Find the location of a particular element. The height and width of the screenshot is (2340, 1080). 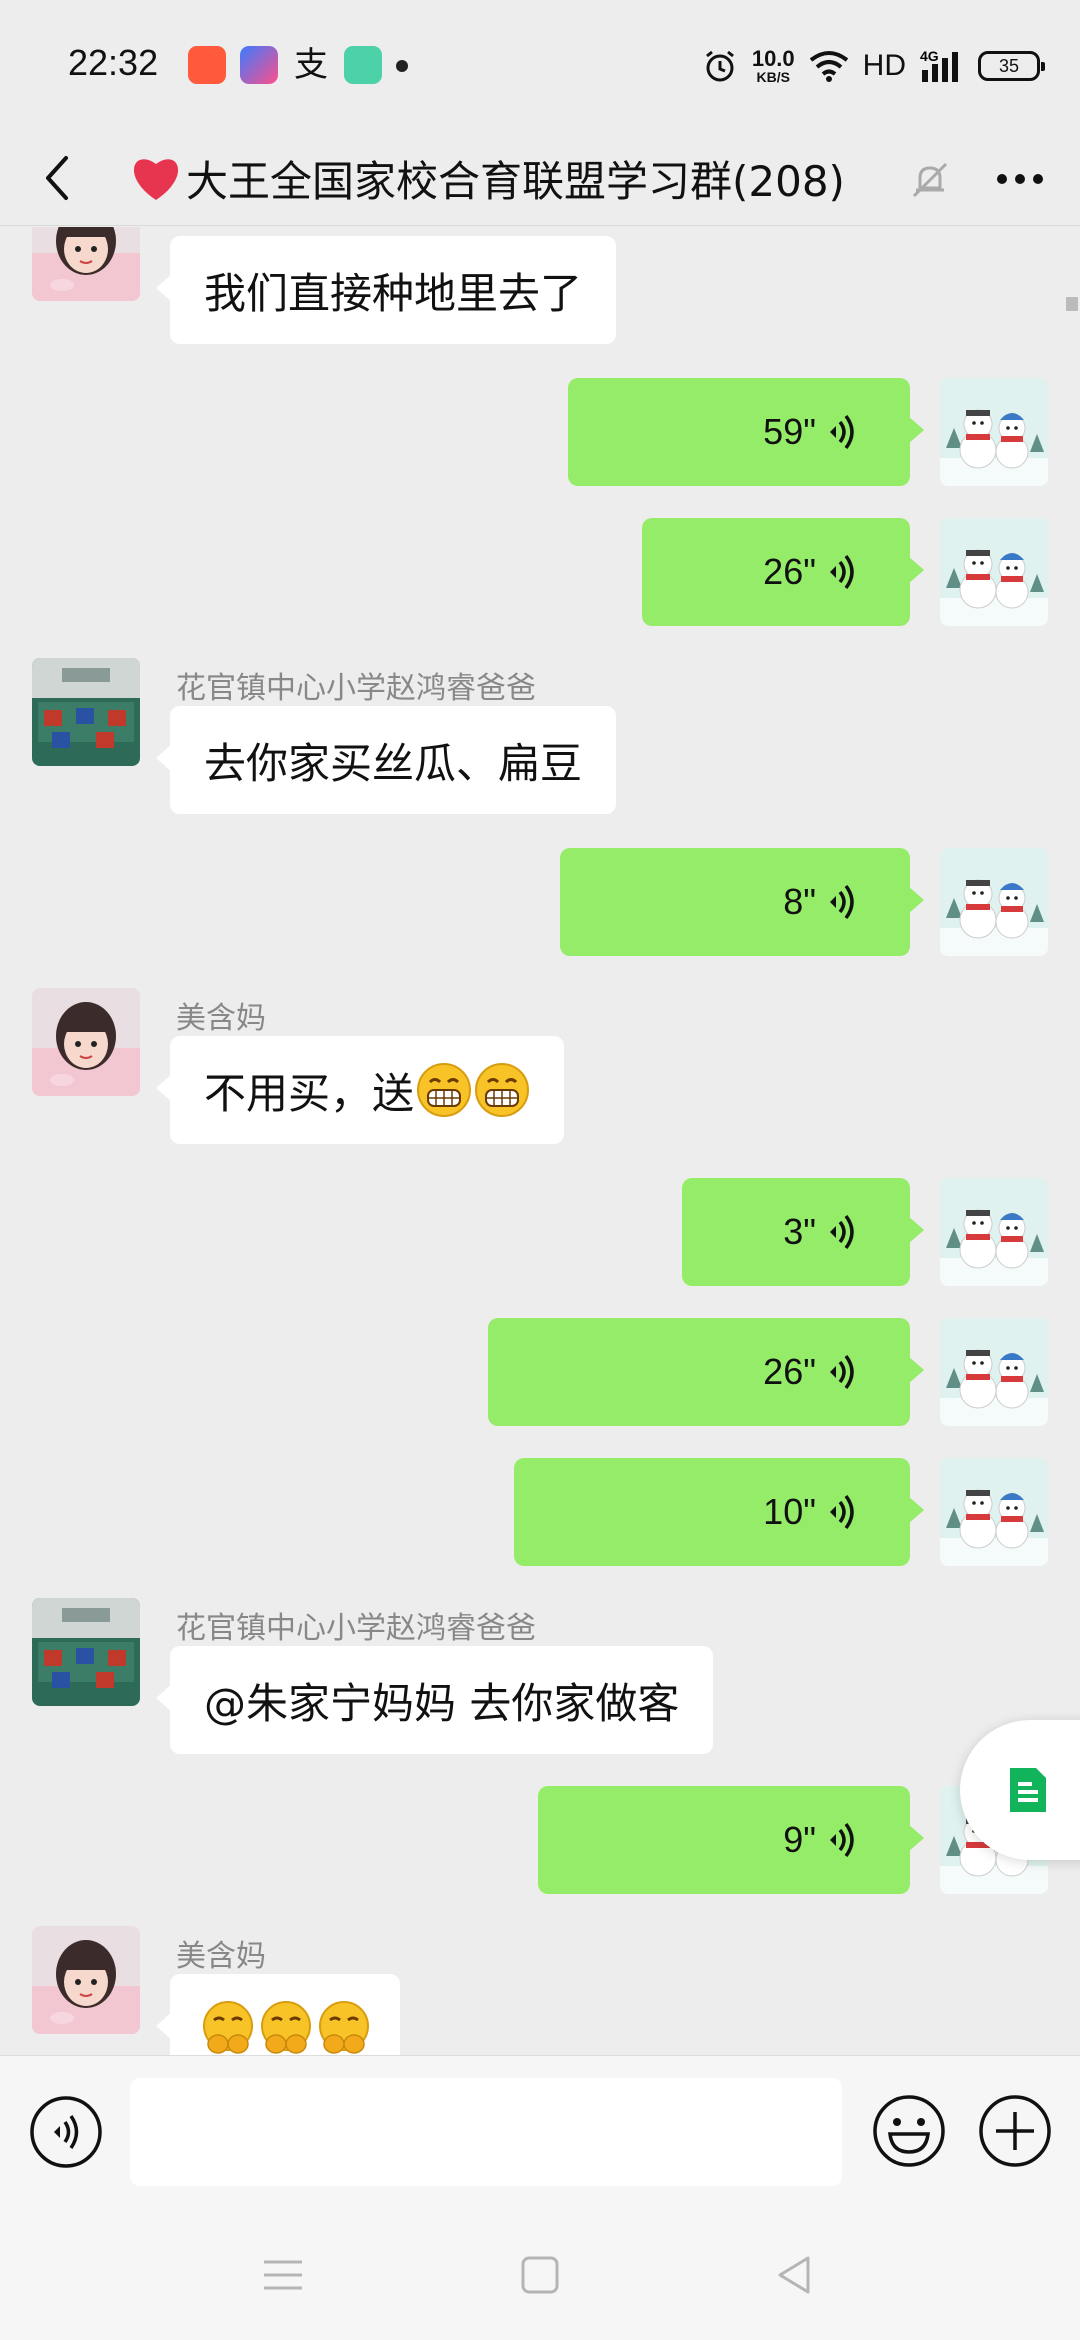

note-icon is located at coordinates (1028, 1790).